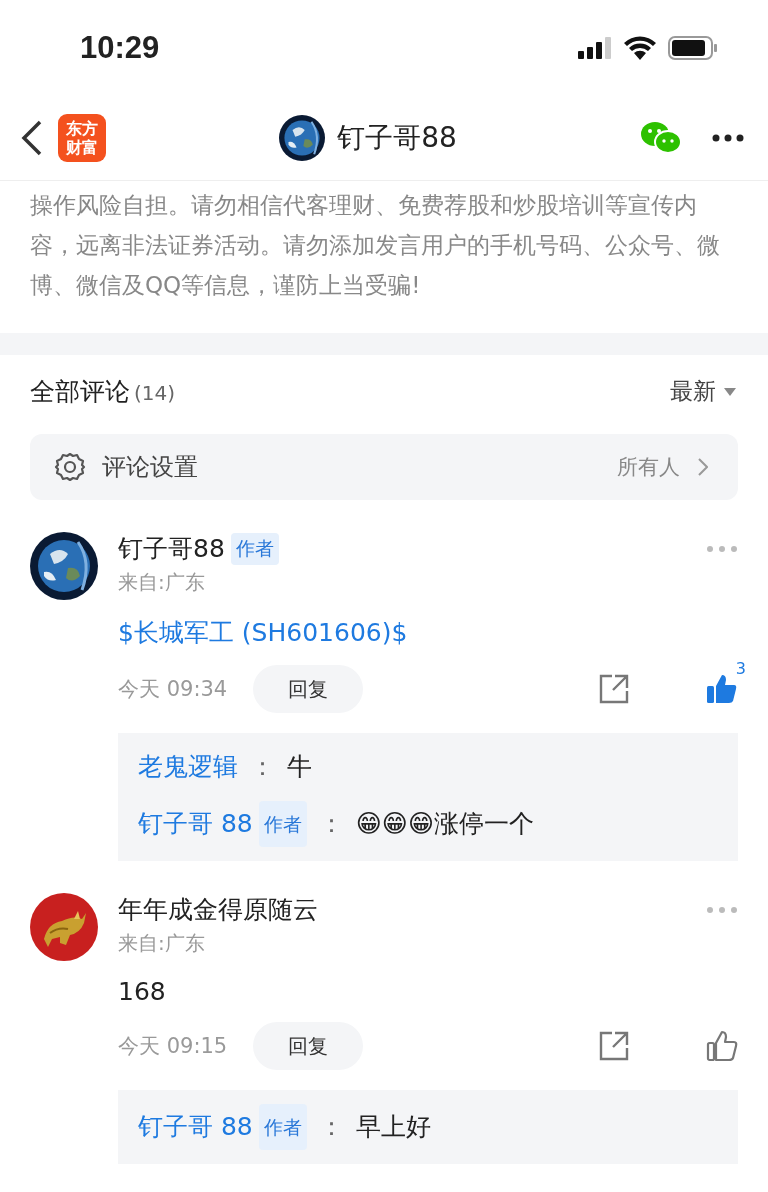  What do you see at coordinates (150, 467) in the screenshot?
I see `settings-label: 评论设置` at bounding box center [150, 467].